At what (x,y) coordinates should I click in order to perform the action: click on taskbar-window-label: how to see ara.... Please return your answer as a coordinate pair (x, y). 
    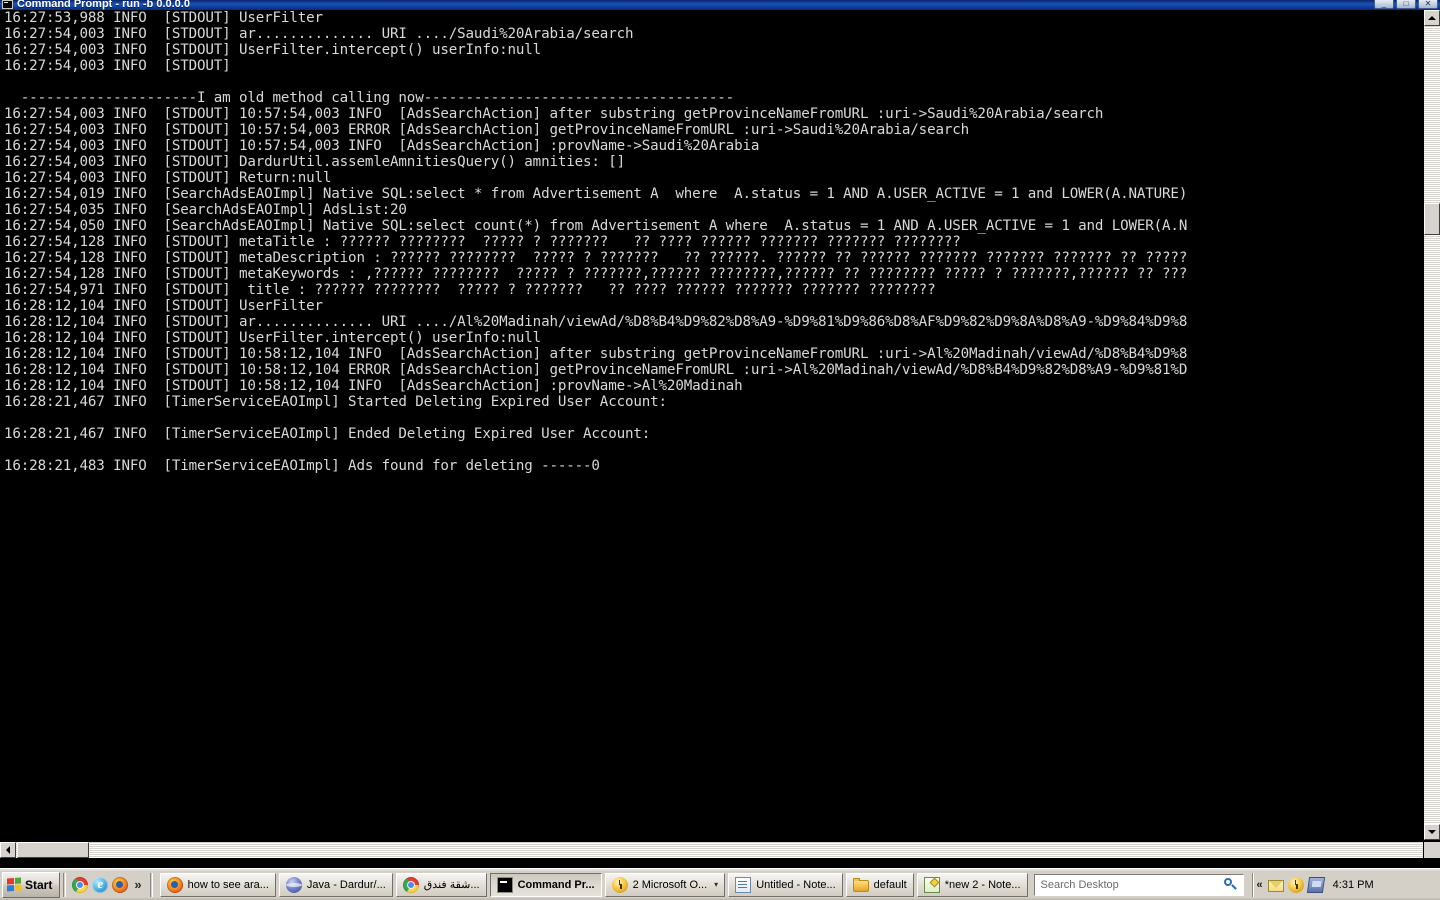
    Looking at the image, I should click on (228, 884).